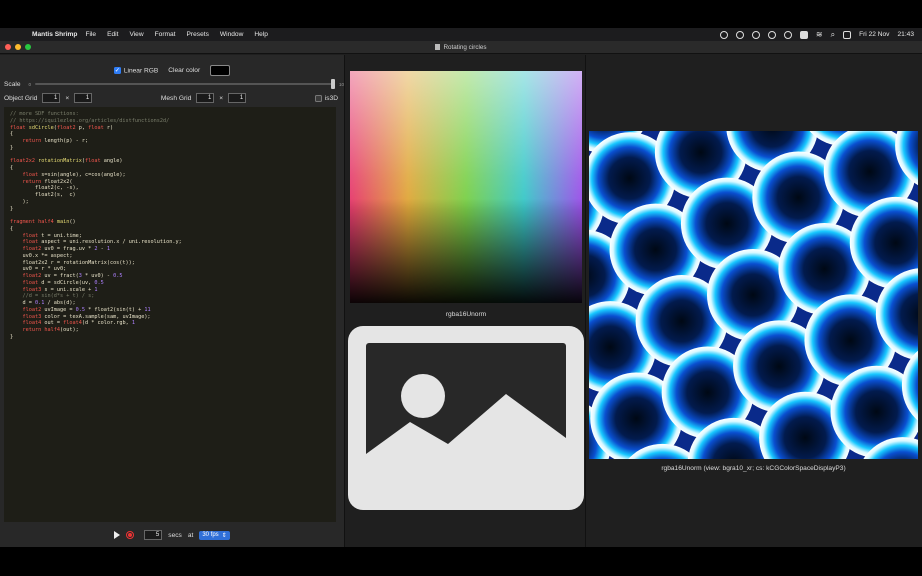  I want to click on status-area: ≋ ⌕ Fri 22 Nov 21:43, so click(816, 35).